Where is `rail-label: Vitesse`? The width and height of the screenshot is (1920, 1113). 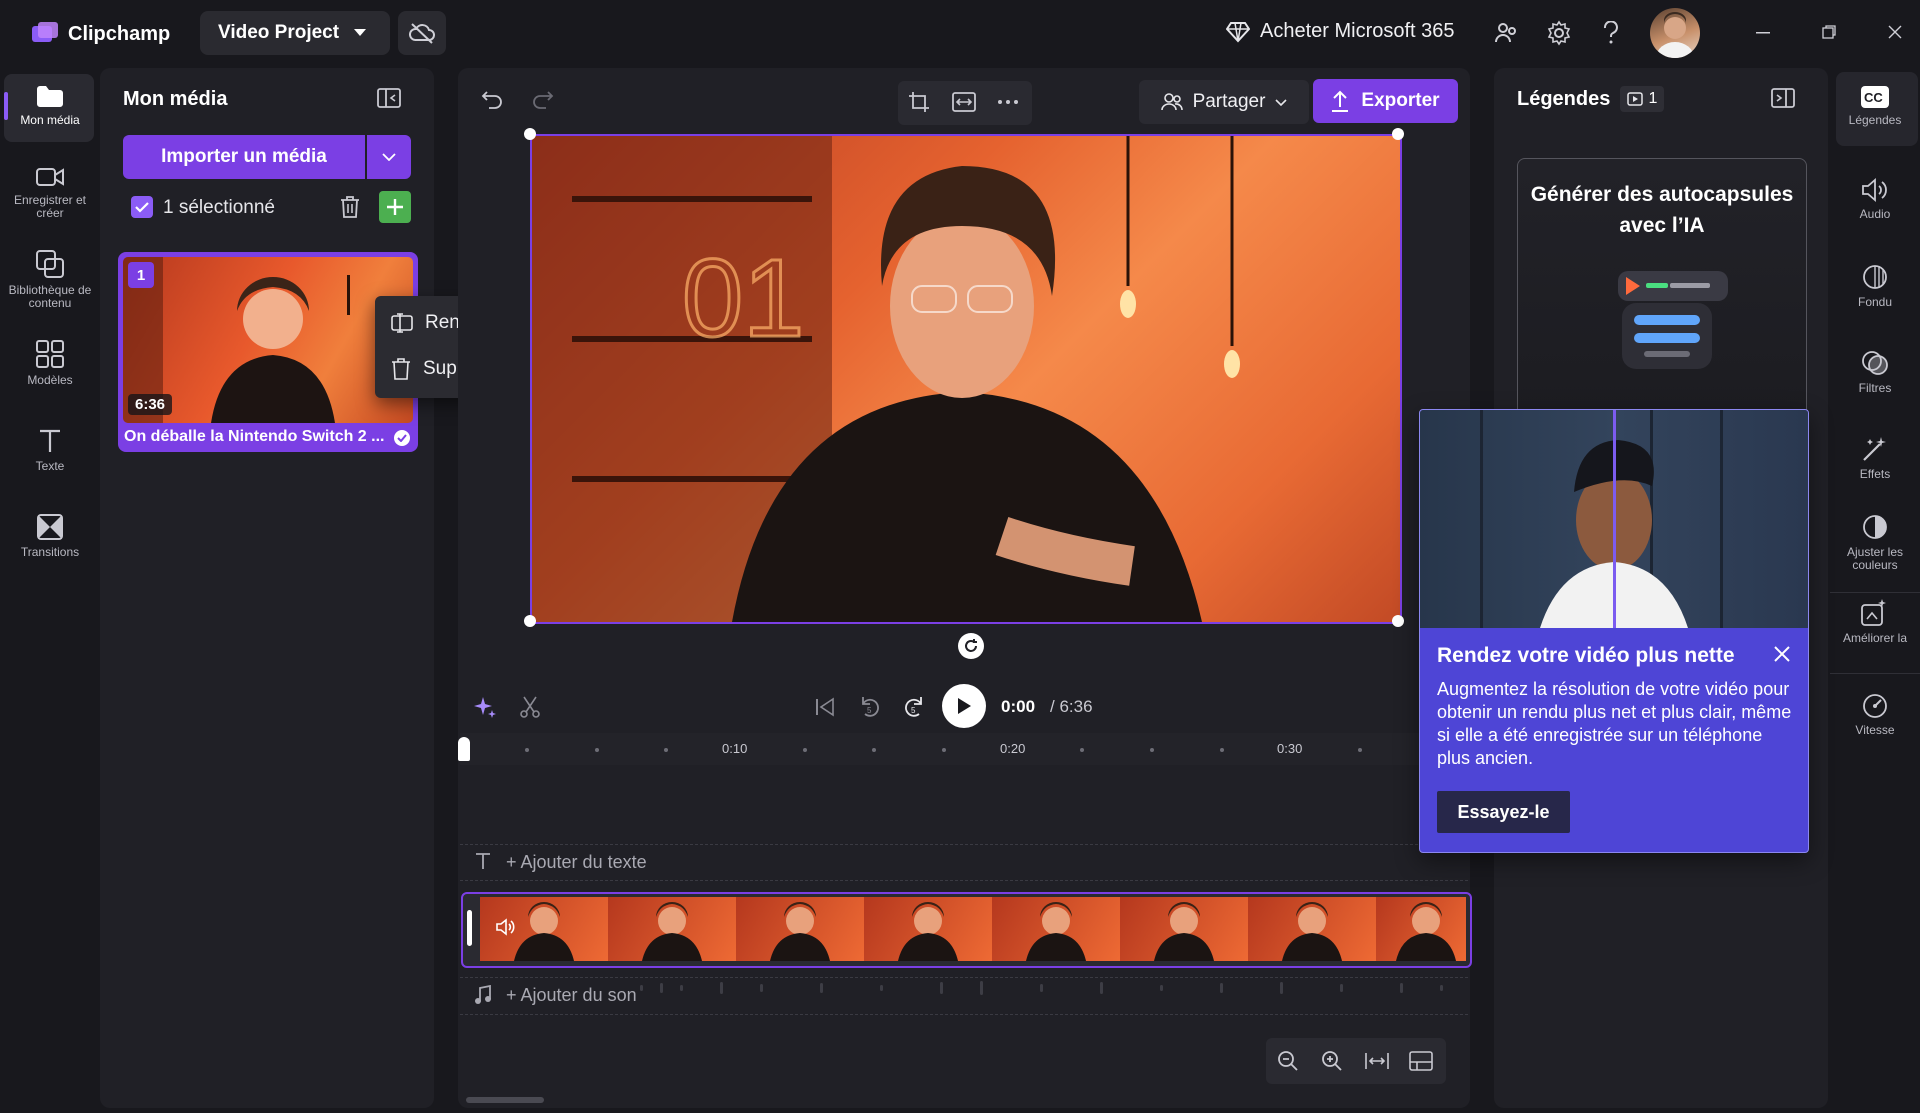 rail-label: Vitesse is located at coordinates (1875, 730).